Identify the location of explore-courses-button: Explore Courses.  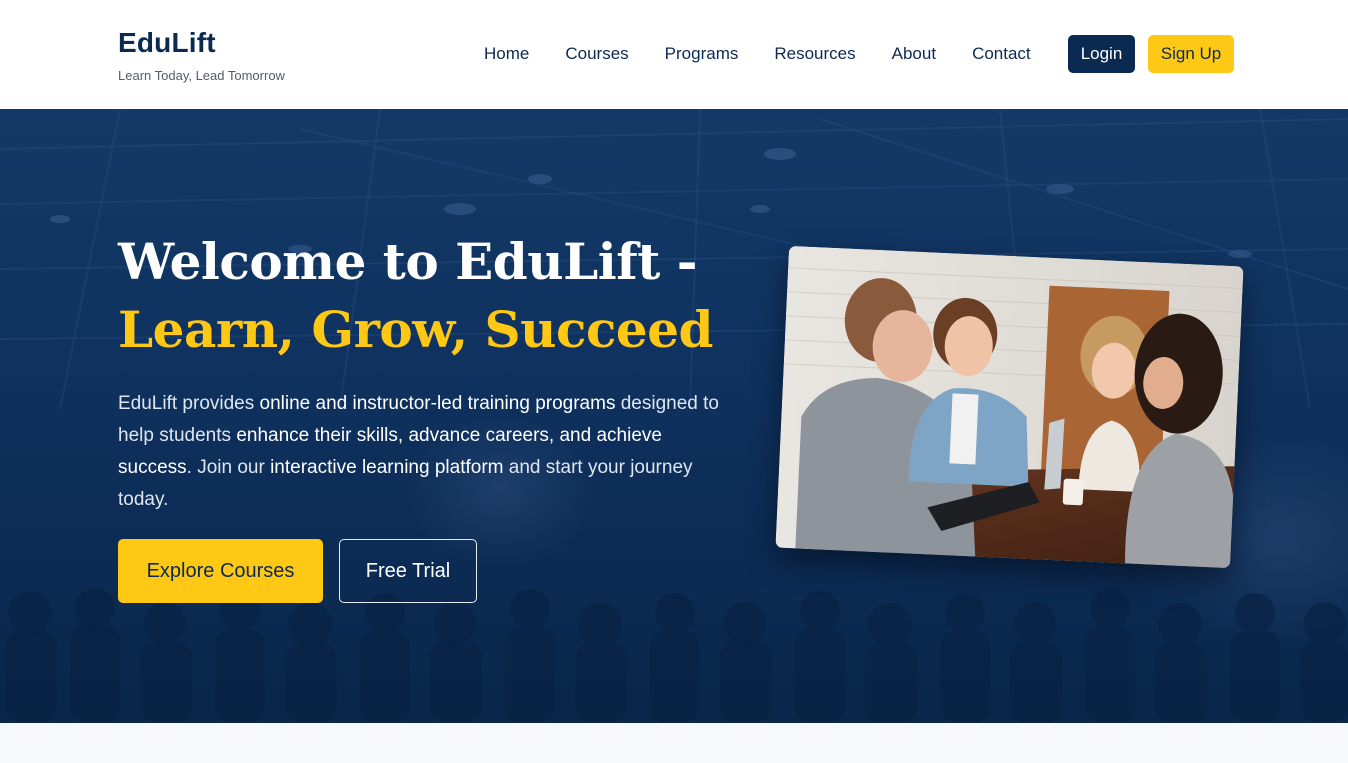
(220, 571).